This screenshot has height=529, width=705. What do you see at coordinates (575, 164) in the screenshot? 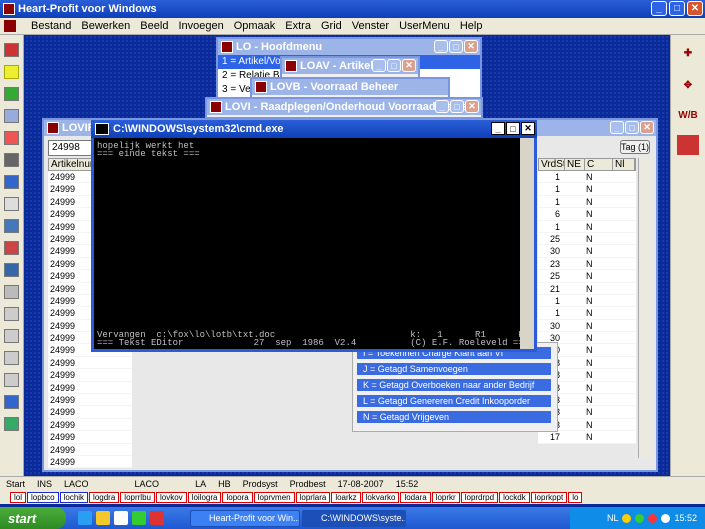
I see `column-header-ne: NE` at bounding box center [575, 164].